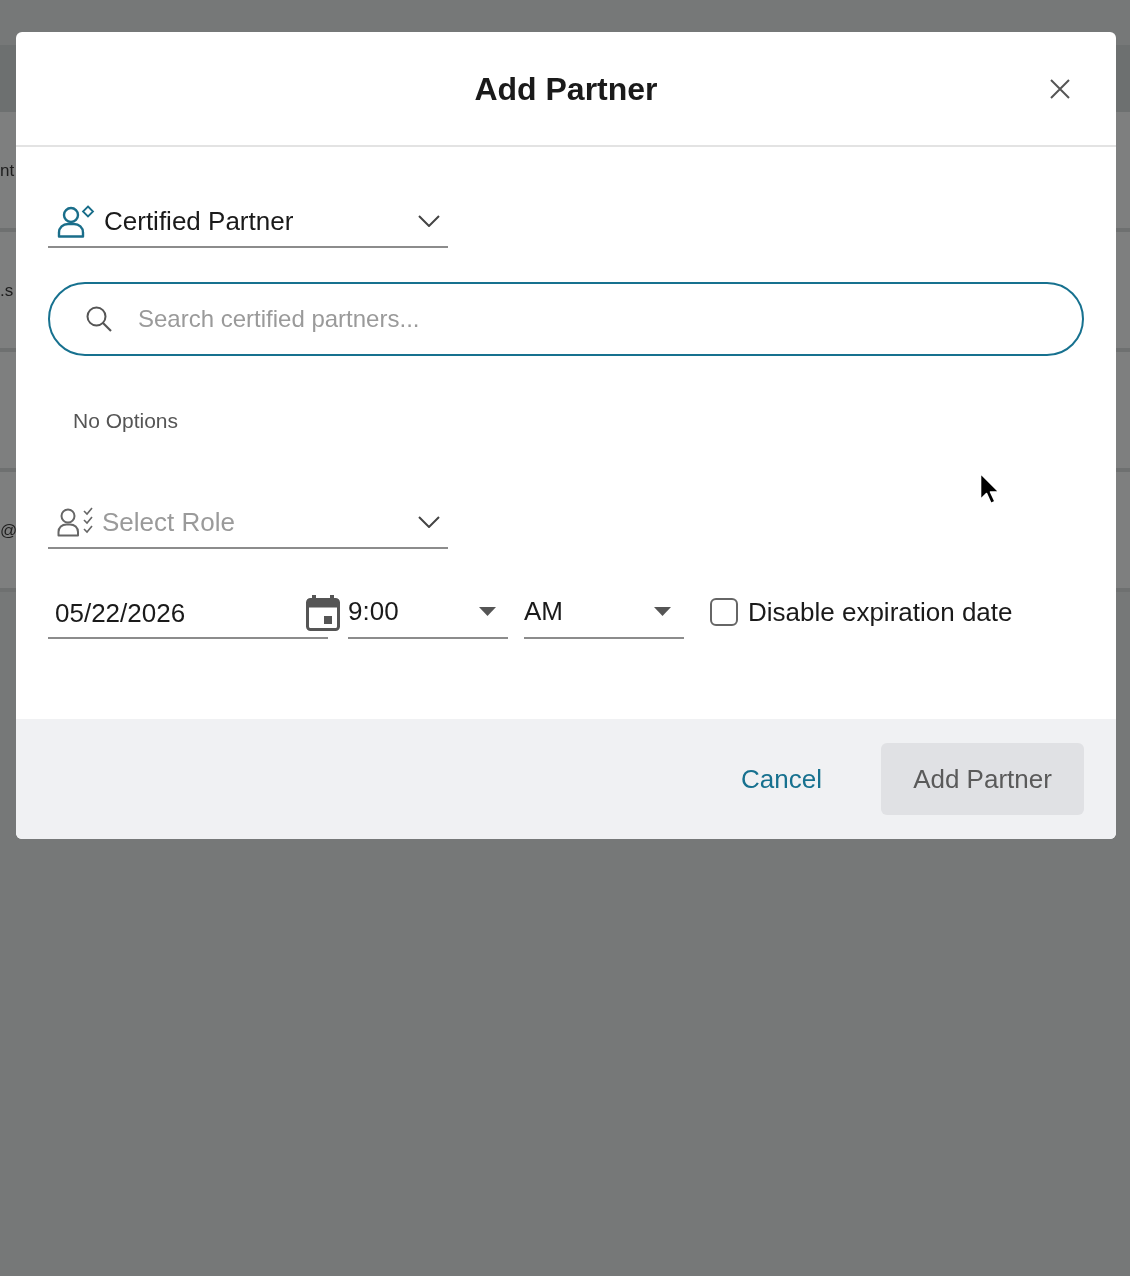  What do you see at coordinates (880, 612) in the screenshot?
I see `checkbox-label: Disable expiration date` at bounding box center [880, 612].